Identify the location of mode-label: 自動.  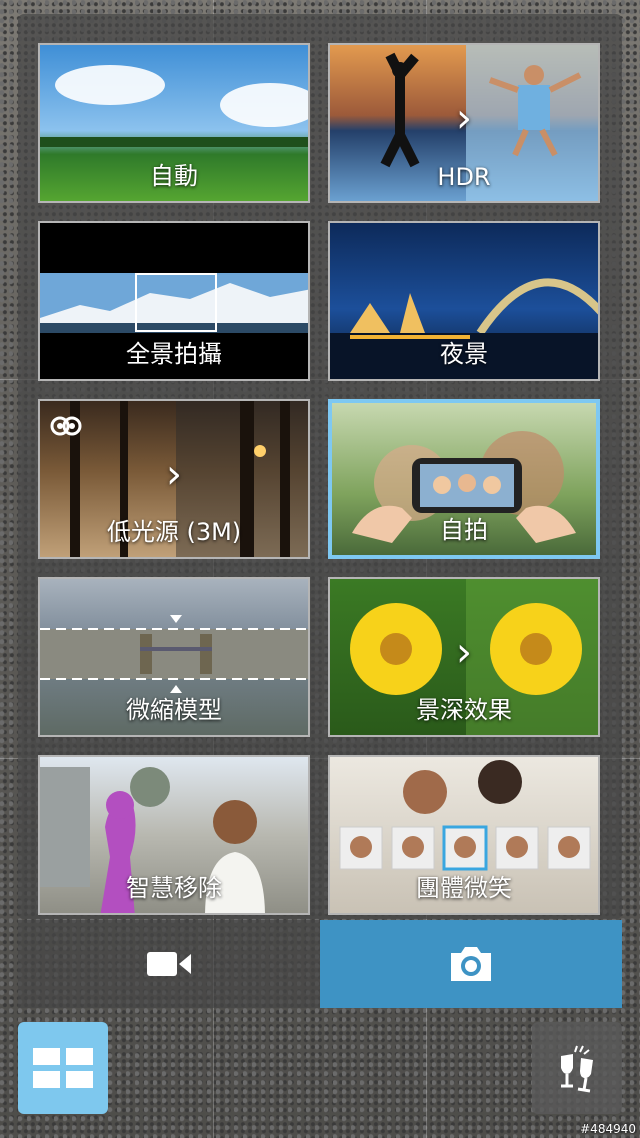
(174, 176).